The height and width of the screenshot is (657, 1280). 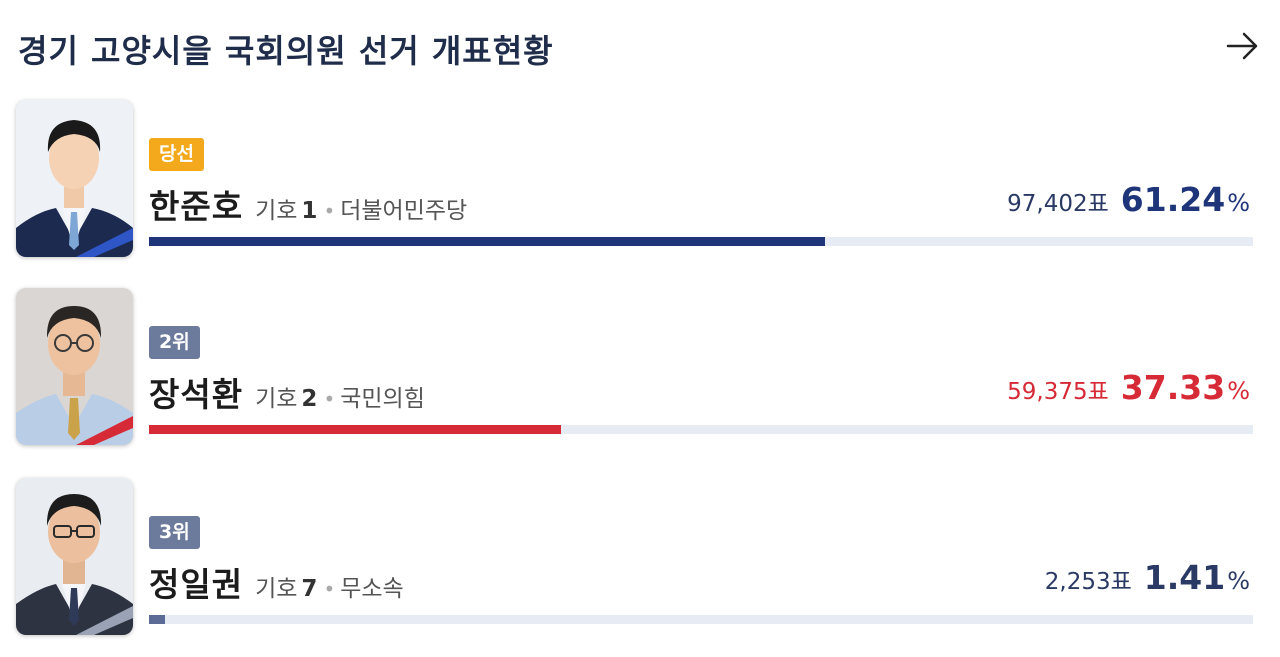 What do you see at coordinates (1242, 46) in the screenshot?
I see `arrow-right-icon` at bounding box center [1242, 46].